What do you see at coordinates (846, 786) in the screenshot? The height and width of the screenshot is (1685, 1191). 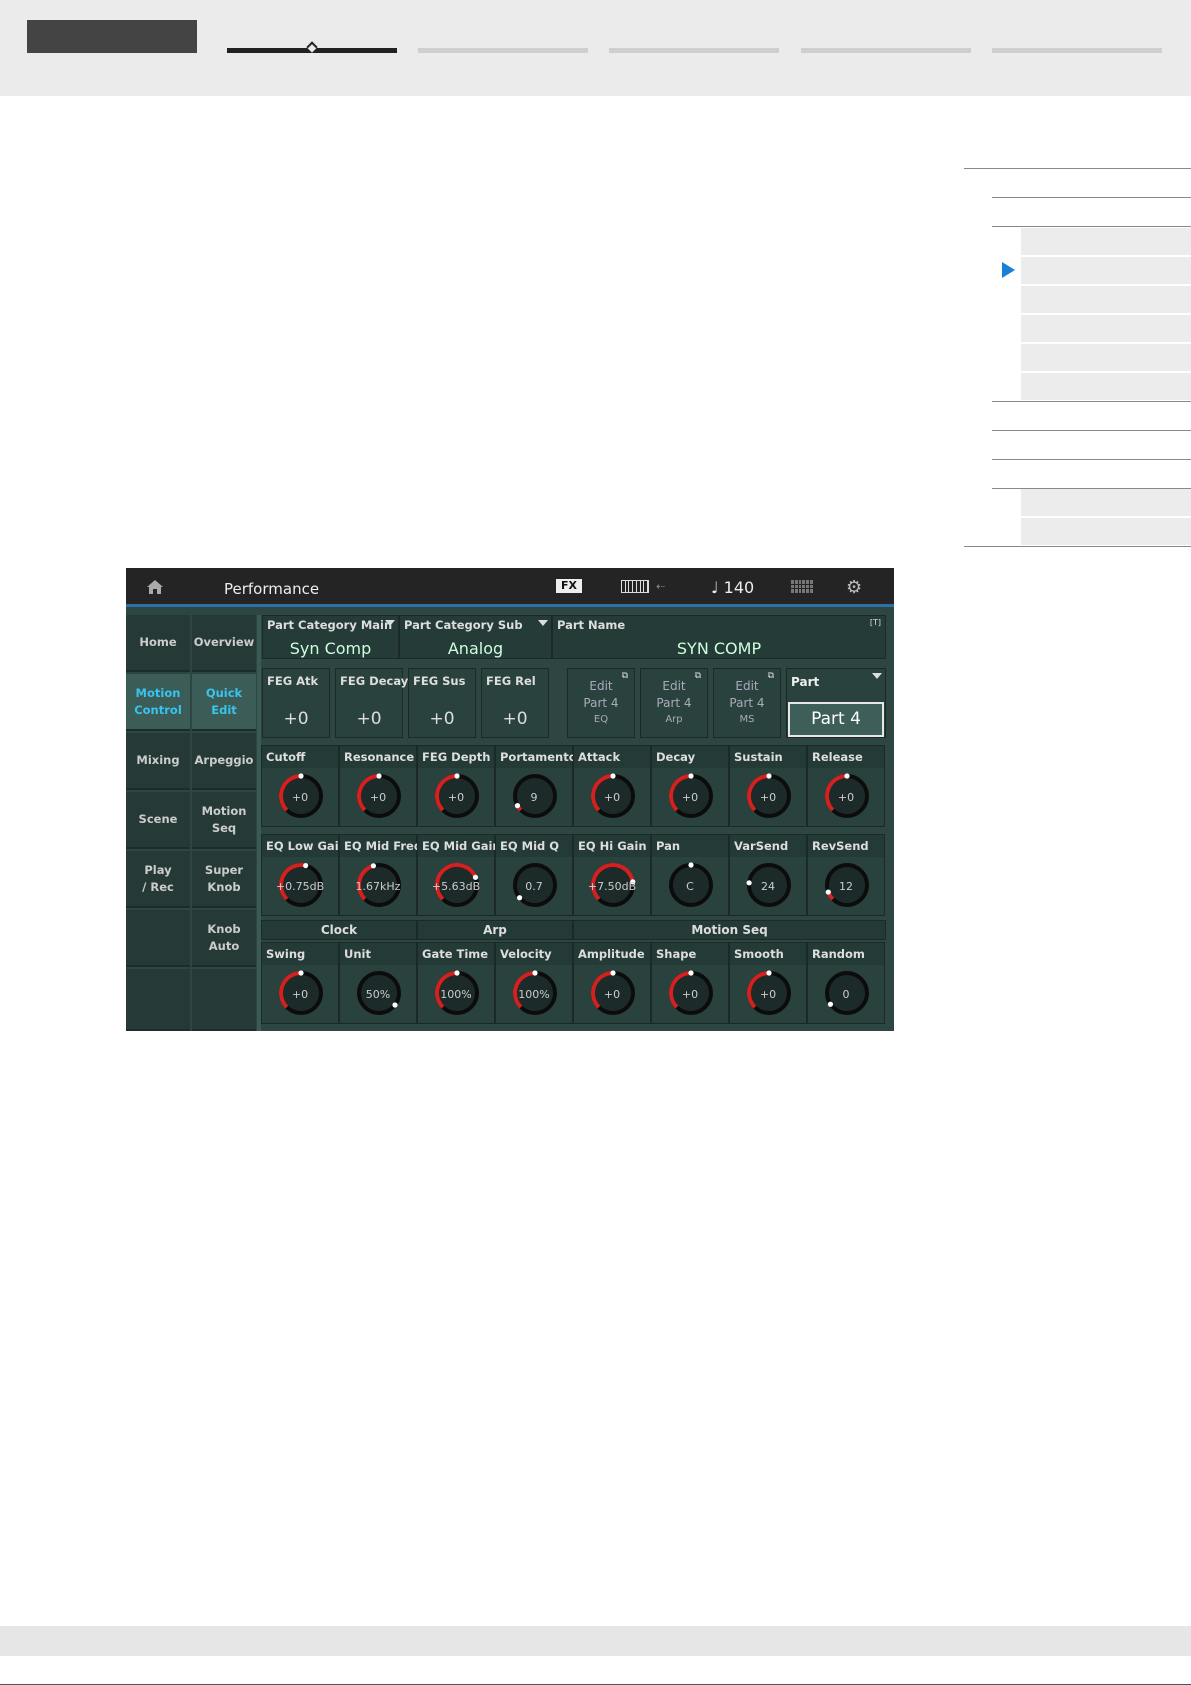 I see `knob-cell: Release +0` at bounding box center [846, 786].